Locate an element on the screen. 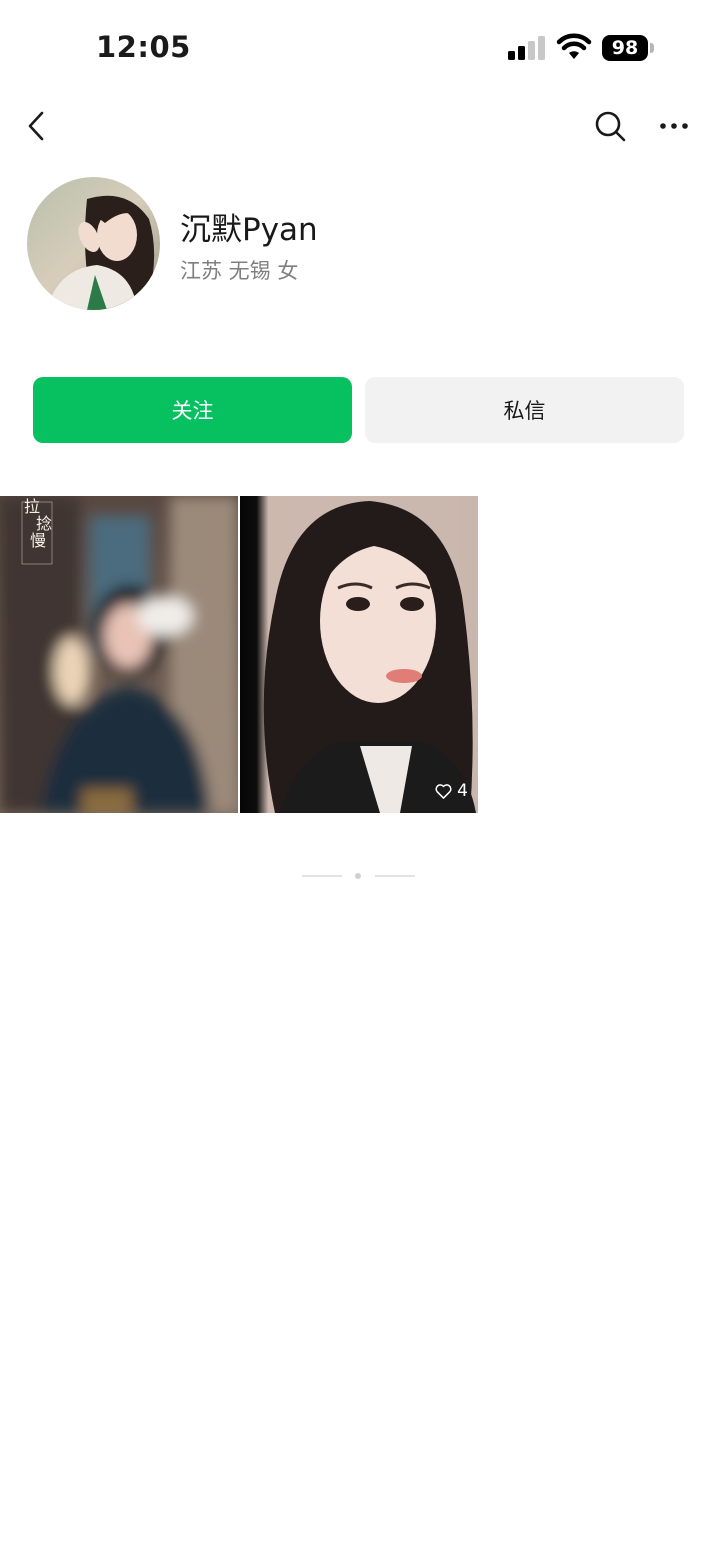 This screenshot has width=717, height=1553. post-image is located at coordinates (359, 654).